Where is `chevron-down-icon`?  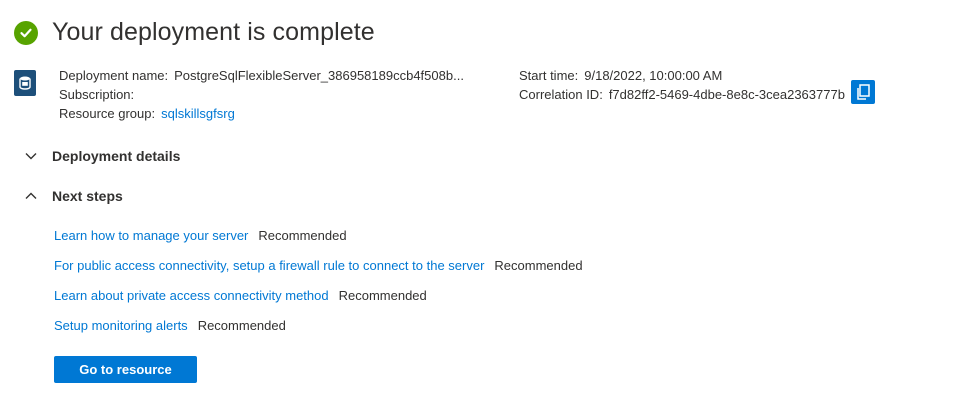 chevron-down-icon is located at coordinates (31, 156).